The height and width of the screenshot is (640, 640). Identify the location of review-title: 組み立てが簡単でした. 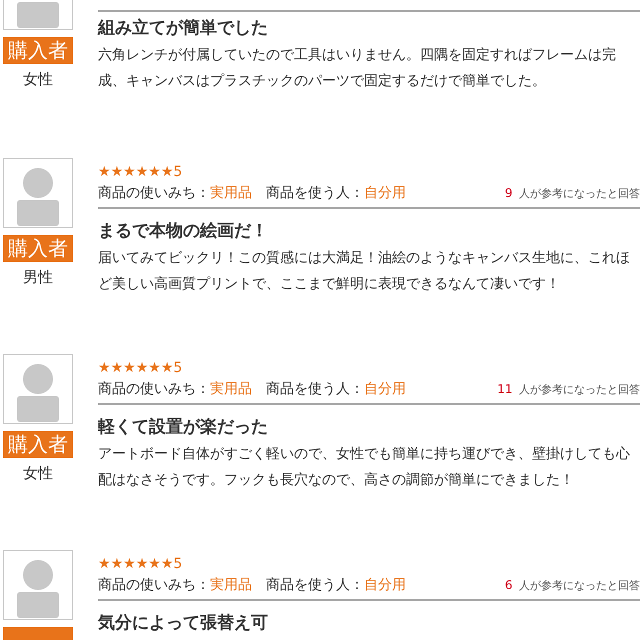
(183, 28).